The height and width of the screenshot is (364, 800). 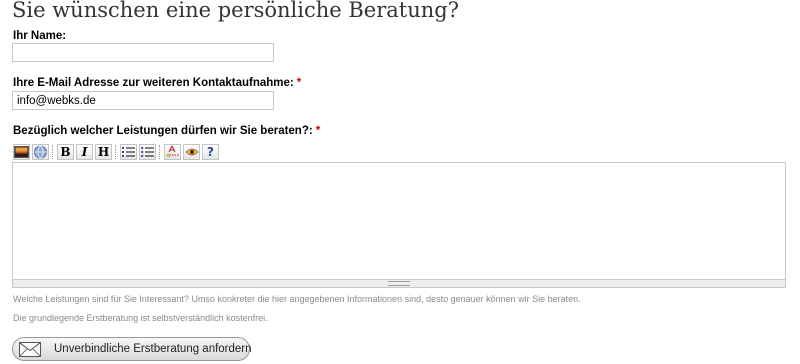 I want to click on name-label-text: Ihr Name:, so click(x=40, y=36).